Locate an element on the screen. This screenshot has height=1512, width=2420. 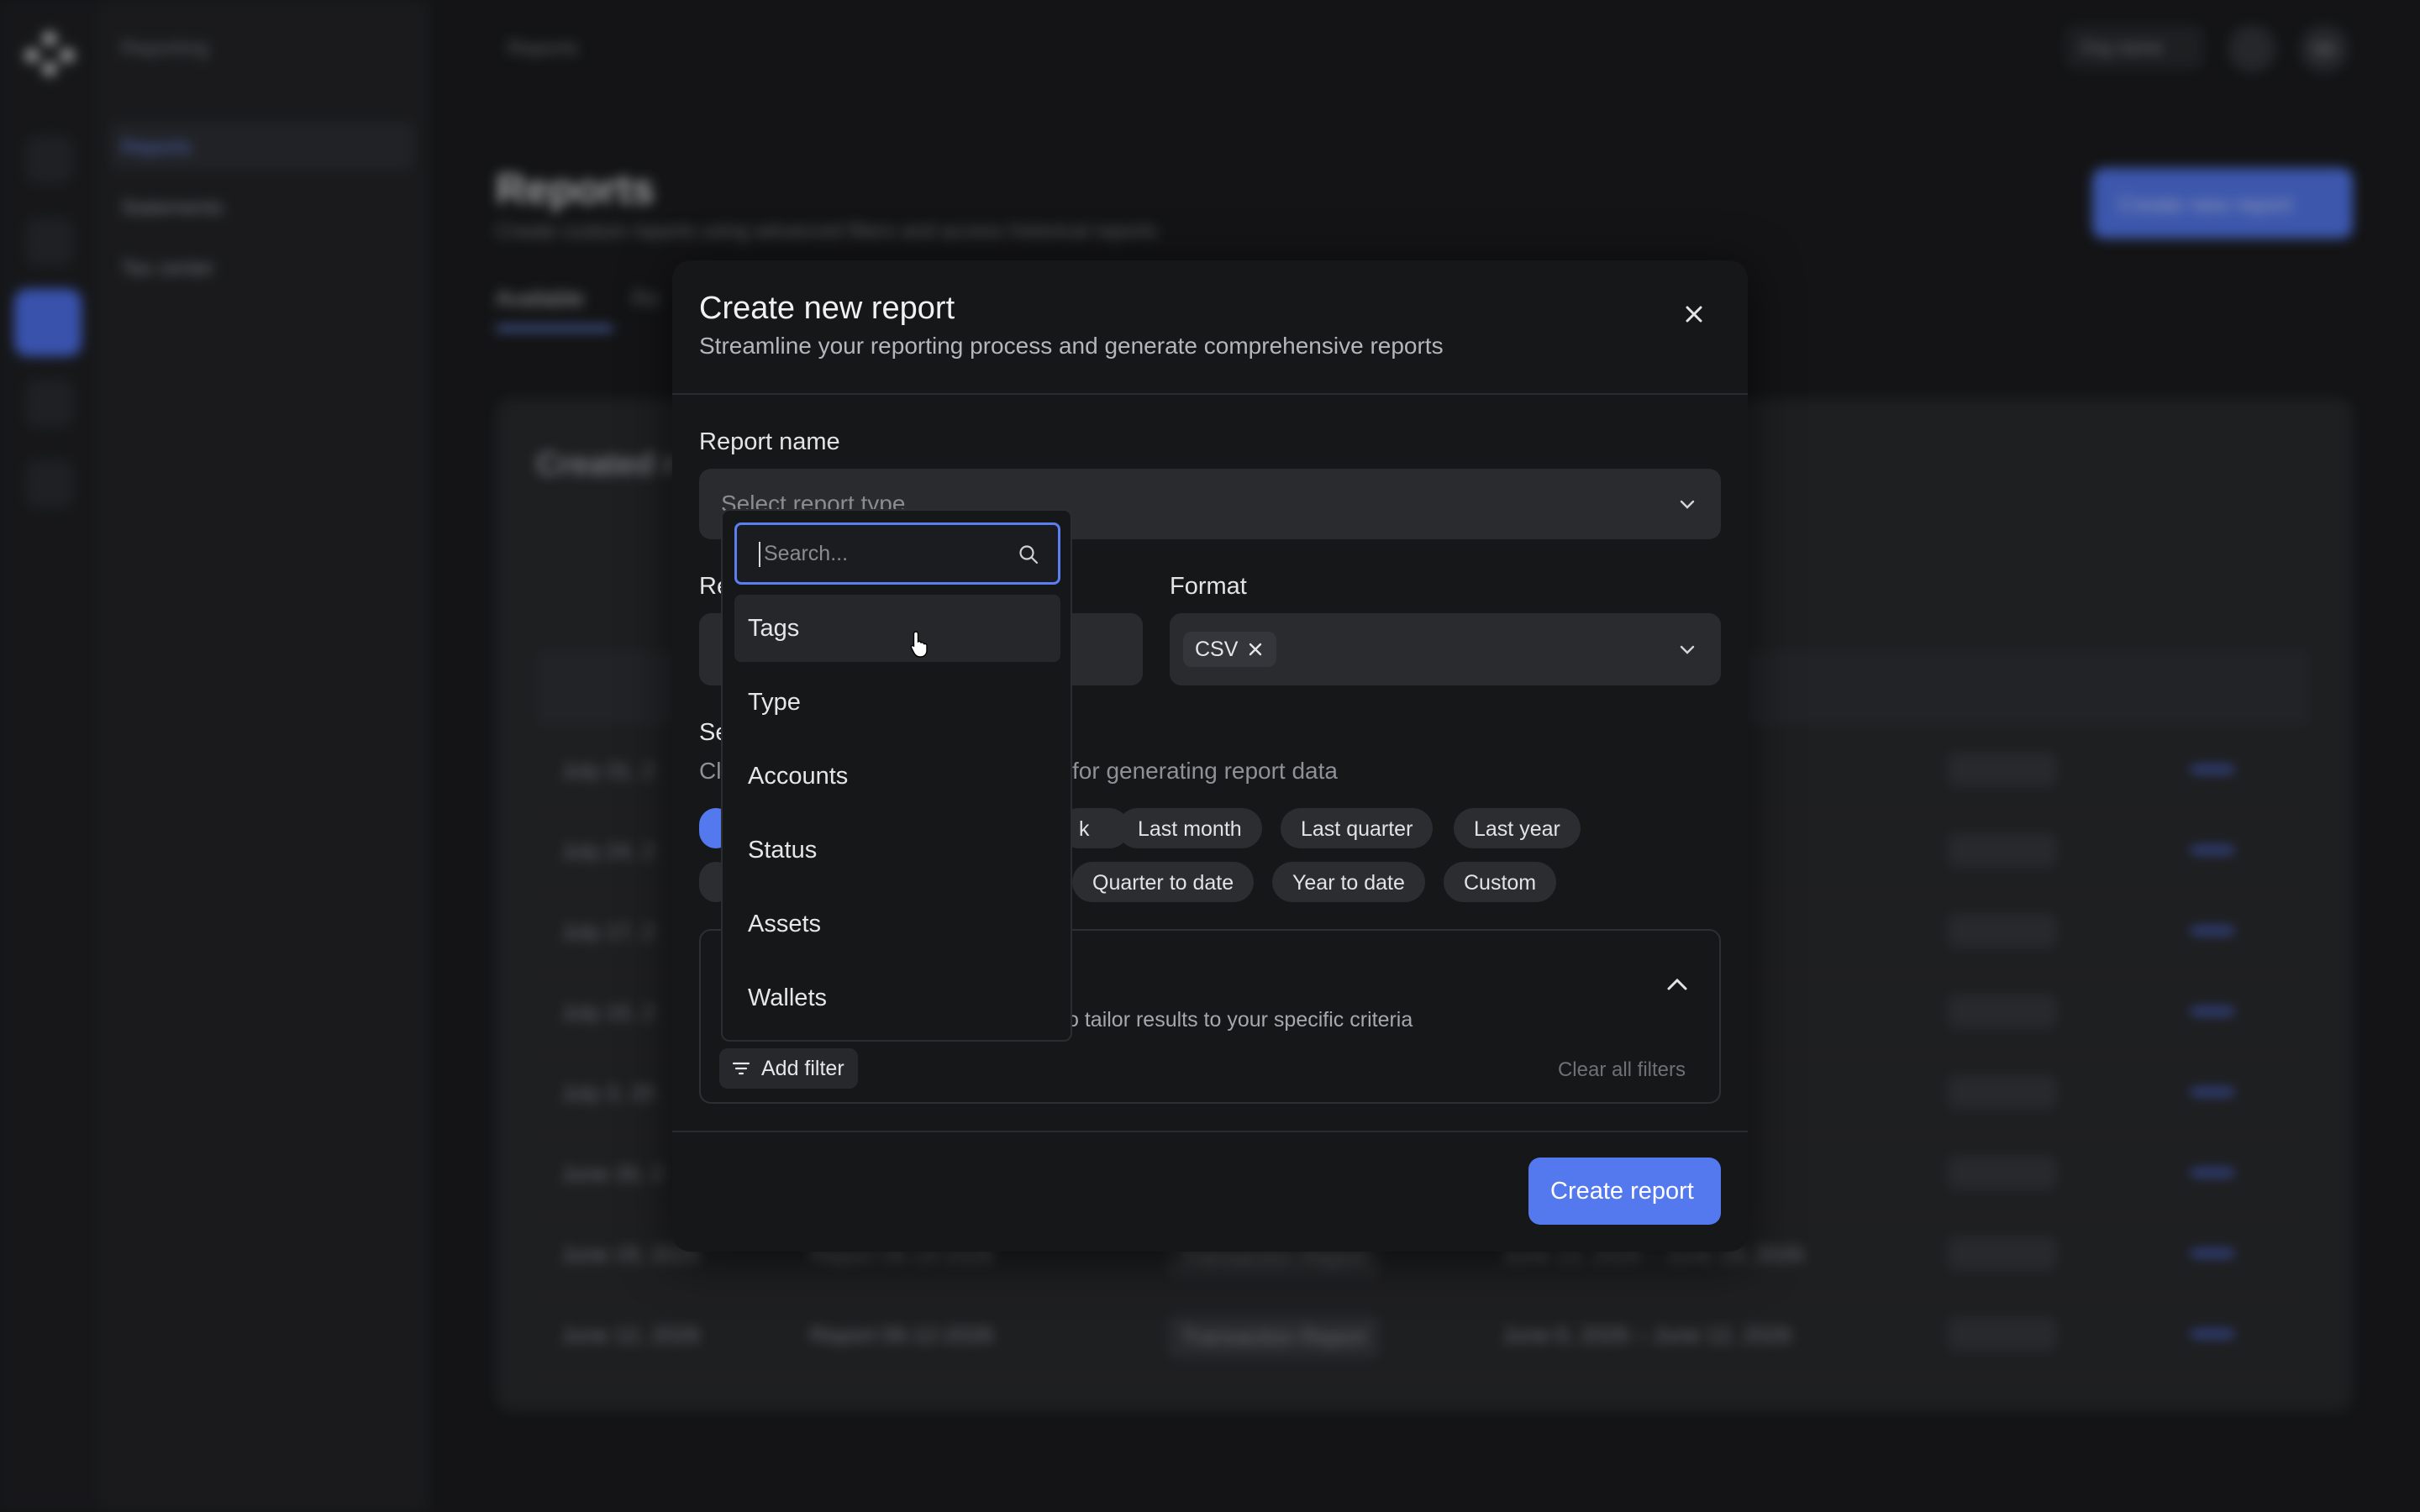
clear-all-filters-link: Clear all filters is located at coordinates (1622, 1070).